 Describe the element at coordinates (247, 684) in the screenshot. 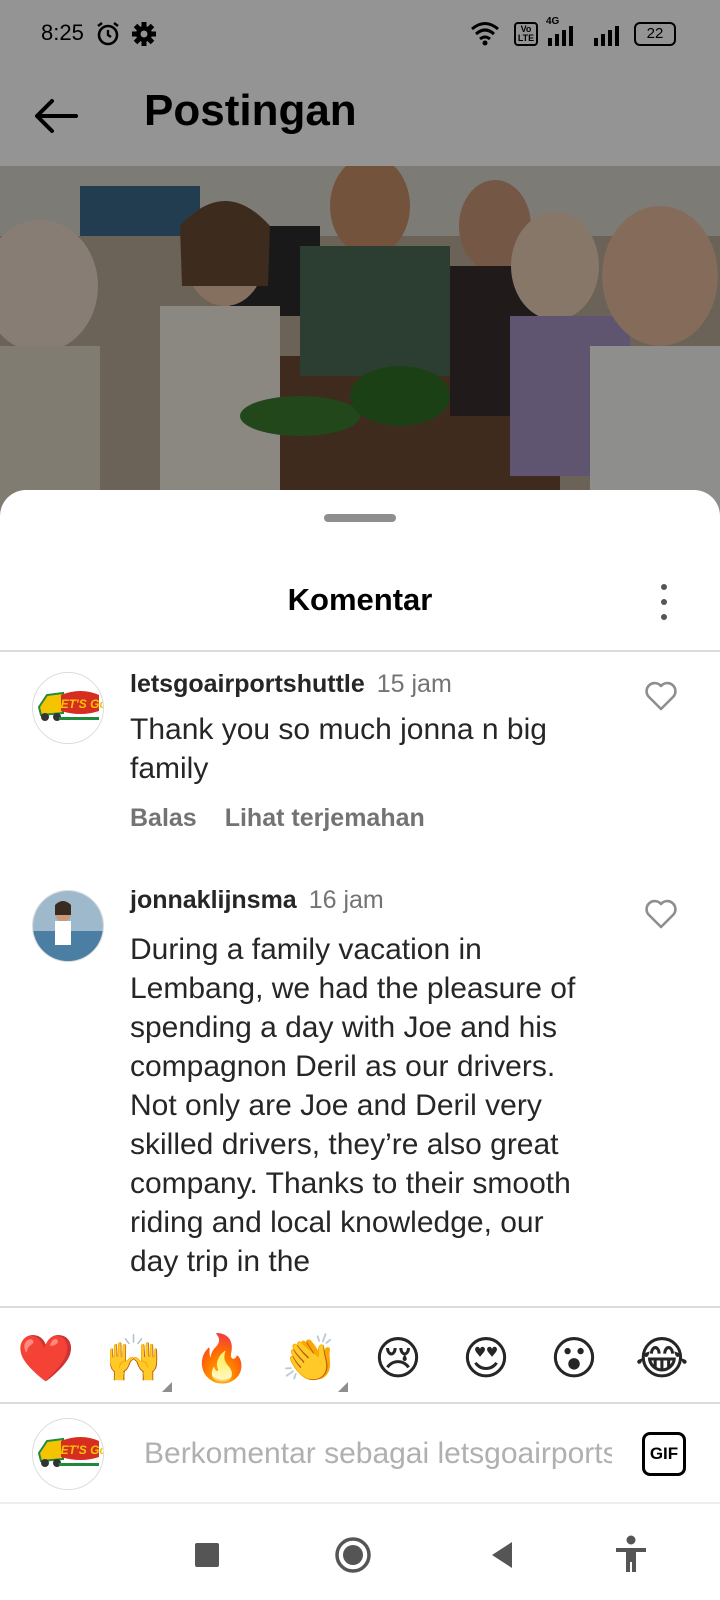

I see `comment-username: letsgoairportshuttle` at that location.